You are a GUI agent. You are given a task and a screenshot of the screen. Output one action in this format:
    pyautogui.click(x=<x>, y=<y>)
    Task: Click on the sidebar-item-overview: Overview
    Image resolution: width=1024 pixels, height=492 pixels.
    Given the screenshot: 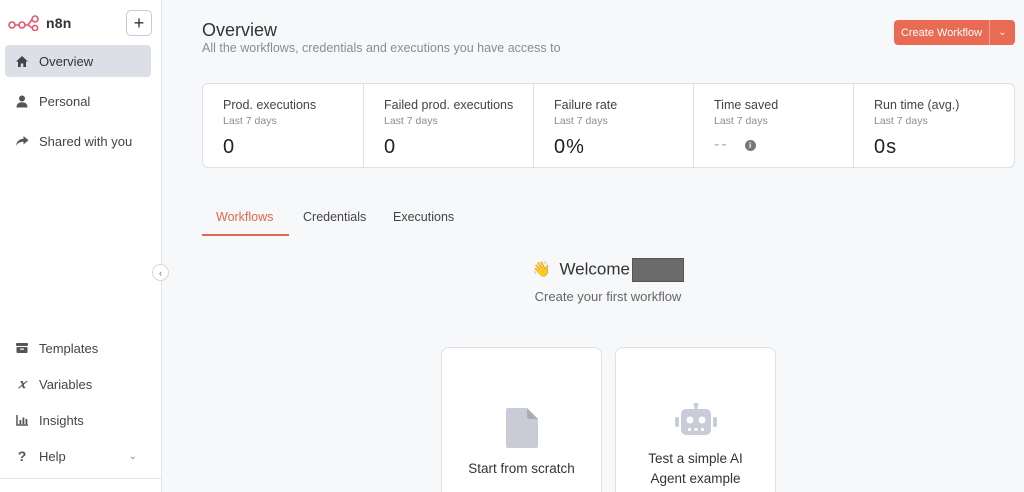 What is the action you would take?
    pyautogui.click(x=78, y=61)
    